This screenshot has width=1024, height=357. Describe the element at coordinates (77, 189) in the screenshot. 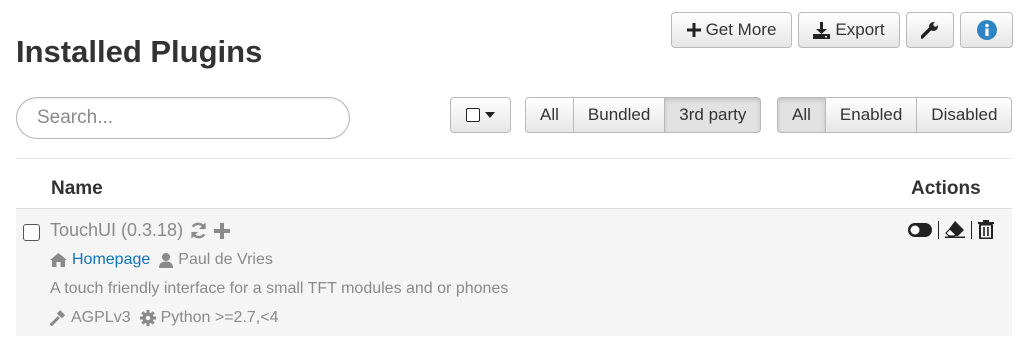

I see `column-header-name: Name` at that location.